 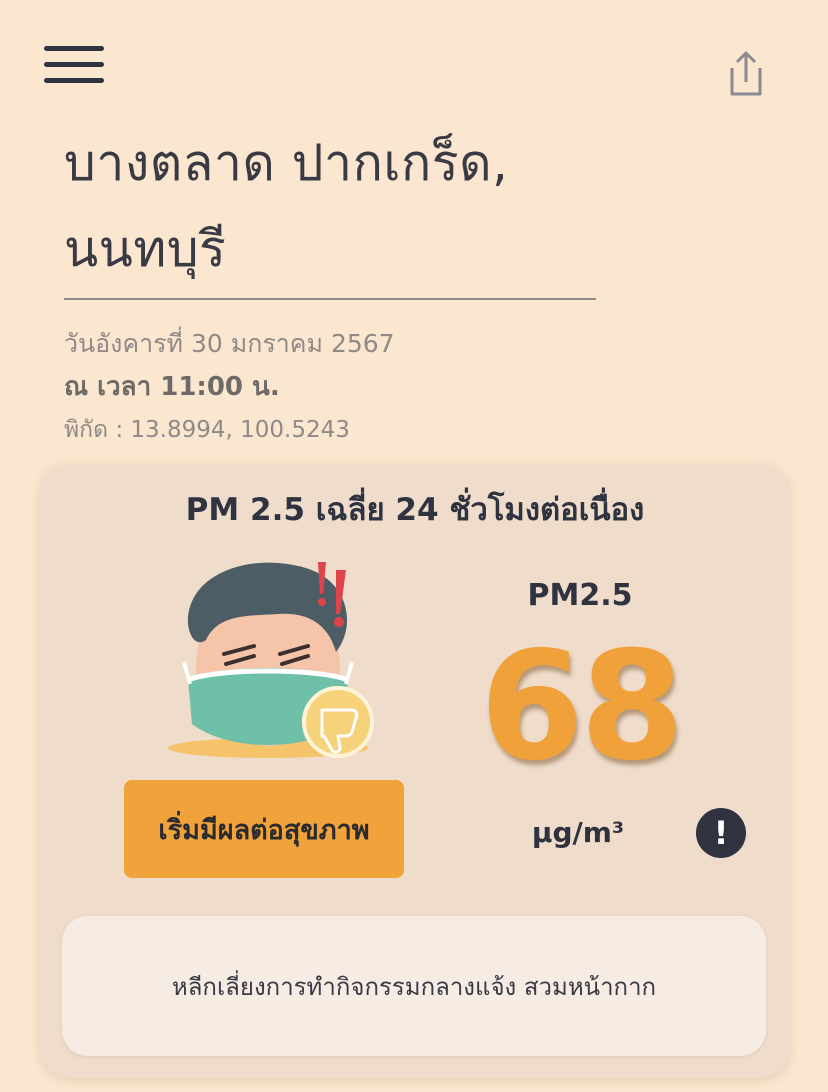 I want to click on location-line-1: บางตลาด ปากเกร็ด,, so click(x=286, y=163).